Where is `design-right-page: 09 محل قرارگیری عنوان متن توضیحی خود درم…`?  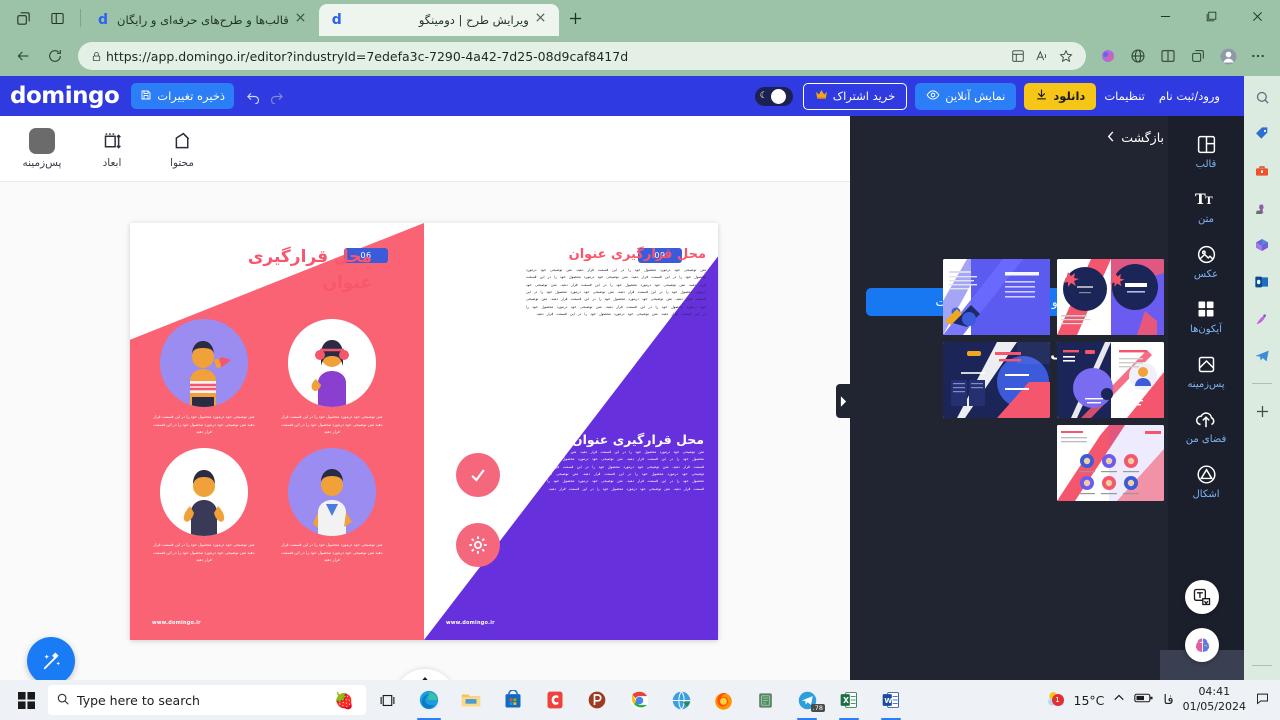 design-right-page: 09 محل قرارگیری عنوان متن توضیحی خود درم… is located at coordinates (571, 431).